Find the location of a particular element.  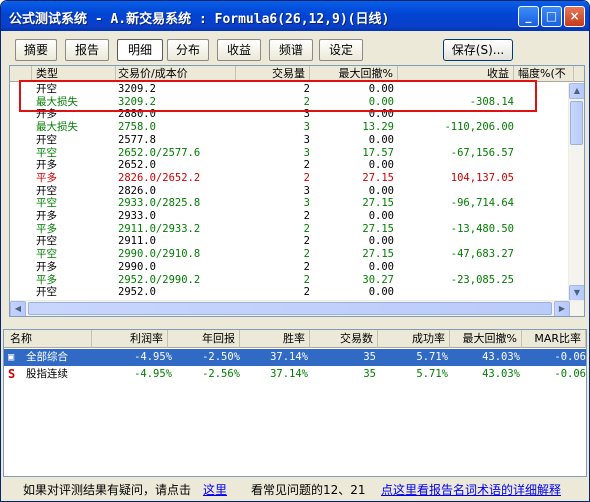

table-row: 最大损失 2758.0 3 13.29 -110,206.00 is located at coordinates (290, 127).